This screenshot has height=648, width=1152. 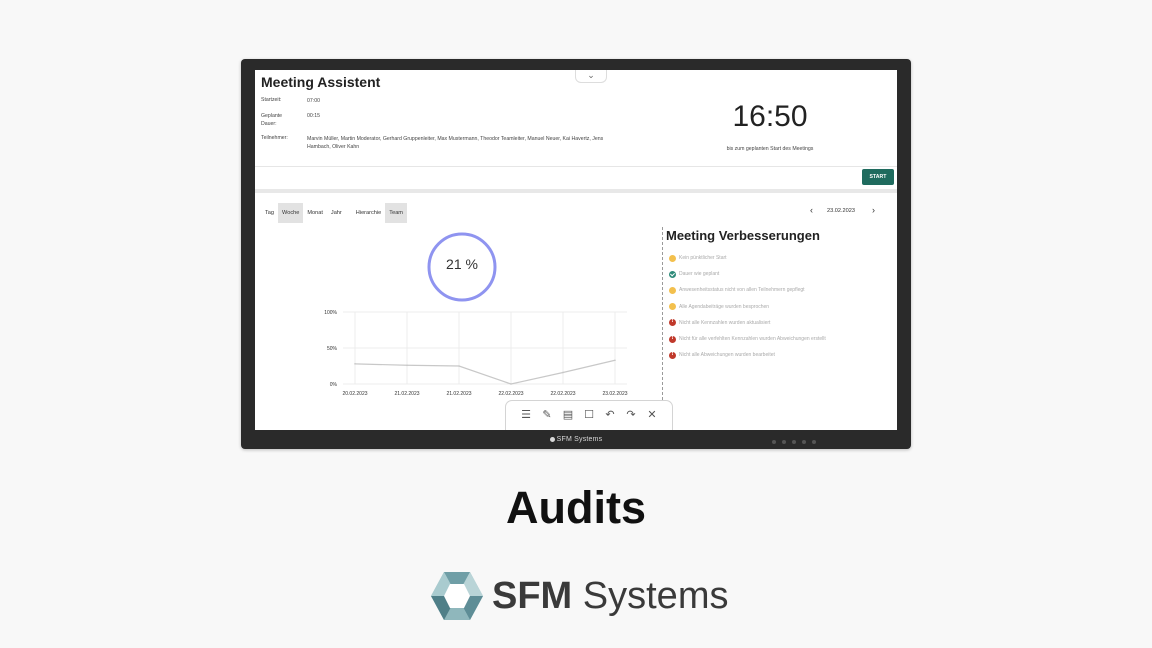 I want to click on brand-dot-icon, so click(x=552, y=439).